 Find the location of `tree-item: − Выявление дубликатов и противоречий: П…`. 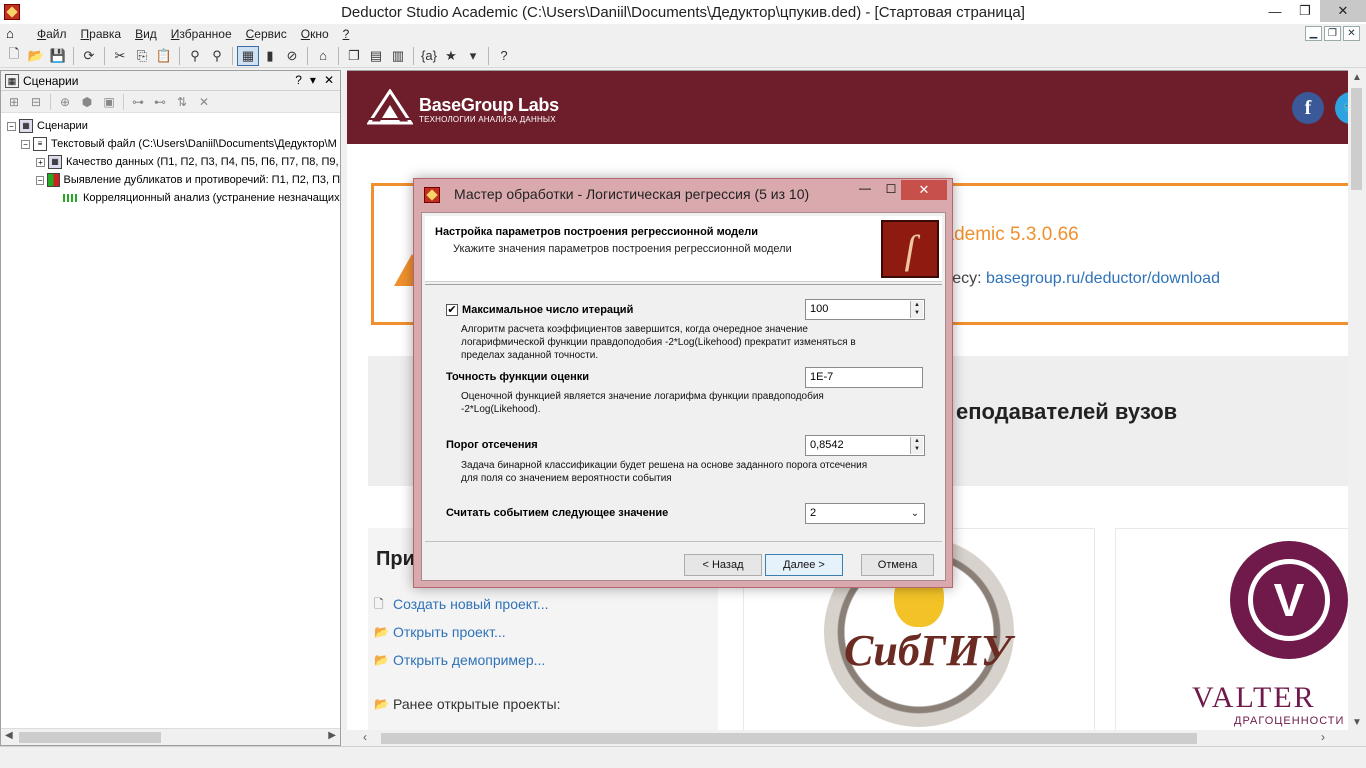

tree-item: − Выявление дубликатов и противоречий: П… is located at coordinates (170, 180).